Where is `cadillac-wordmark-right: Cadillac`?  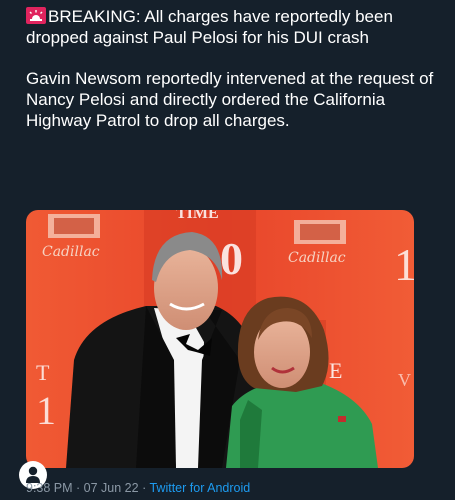
cadillac-wordmark-right: Cadillac is located at coordinates (317, 258).